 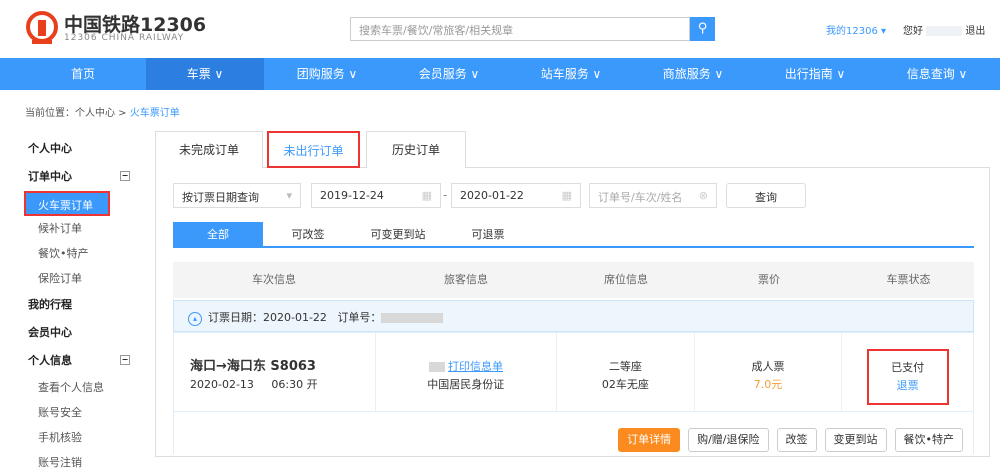 What do you see at coordinates (205, 74) in the screenshot?
I see `nav-tickets: 车票 ∨` at bounding box center [205, 74].